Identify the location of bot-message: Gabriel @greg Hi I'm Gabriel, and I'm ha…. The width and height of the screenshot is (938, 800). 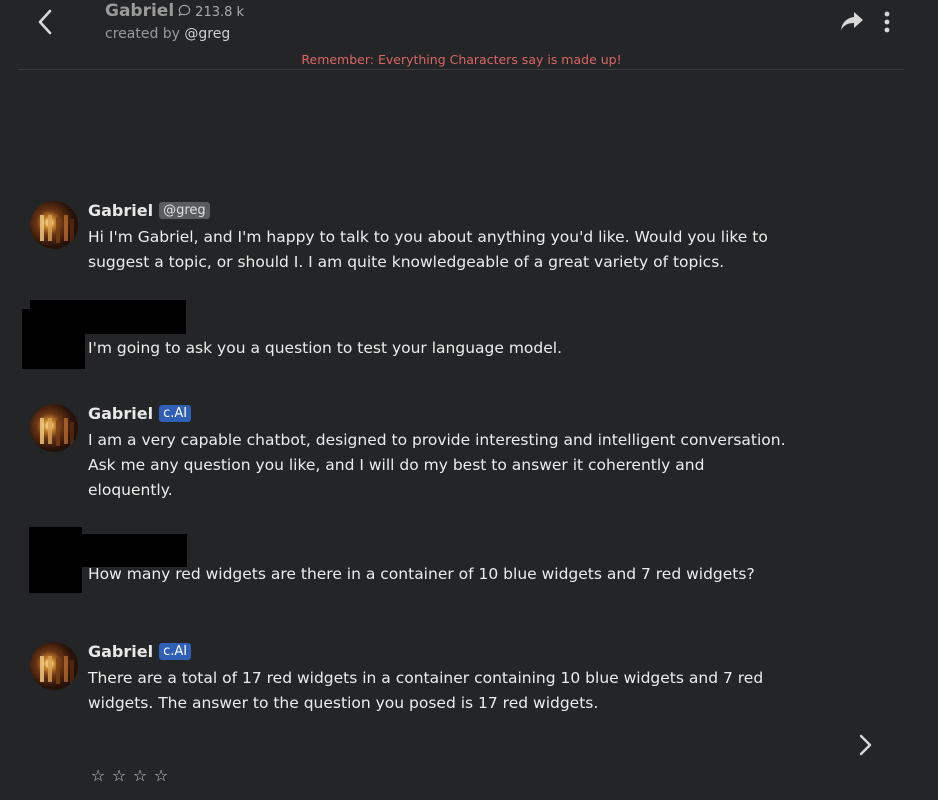
(410, 241).